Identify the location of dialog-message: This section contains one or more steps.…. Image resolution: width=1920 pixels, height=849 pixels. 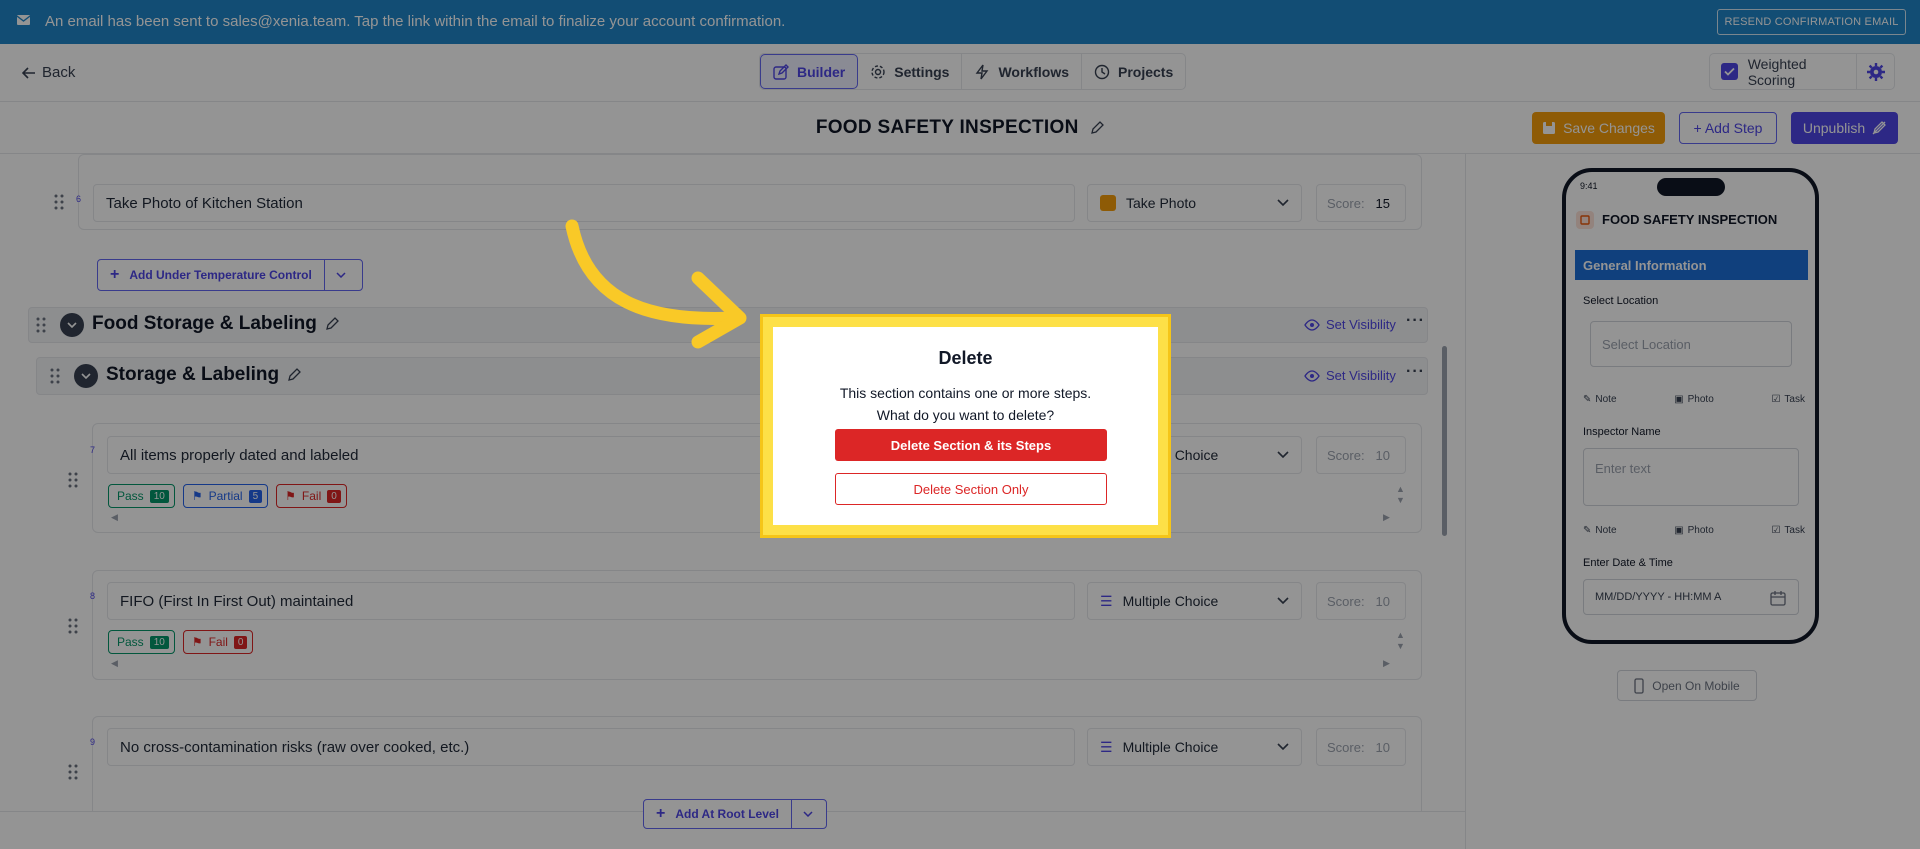
(965, 404).